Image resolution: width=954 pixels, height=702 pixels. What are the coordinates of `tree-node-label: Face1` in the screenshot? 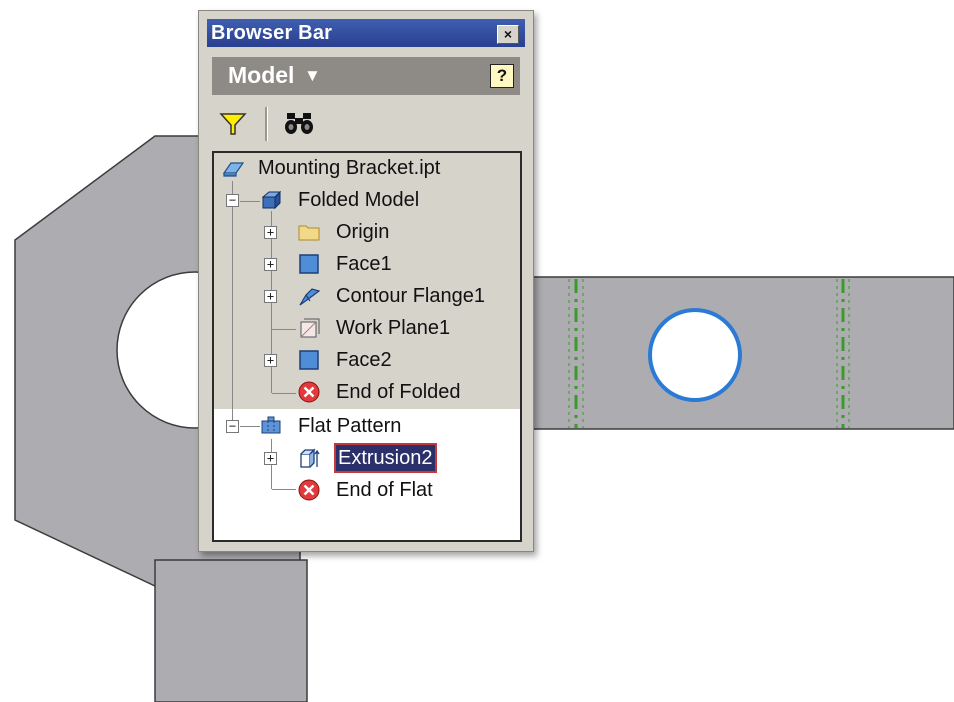 It's located at (364, 264).